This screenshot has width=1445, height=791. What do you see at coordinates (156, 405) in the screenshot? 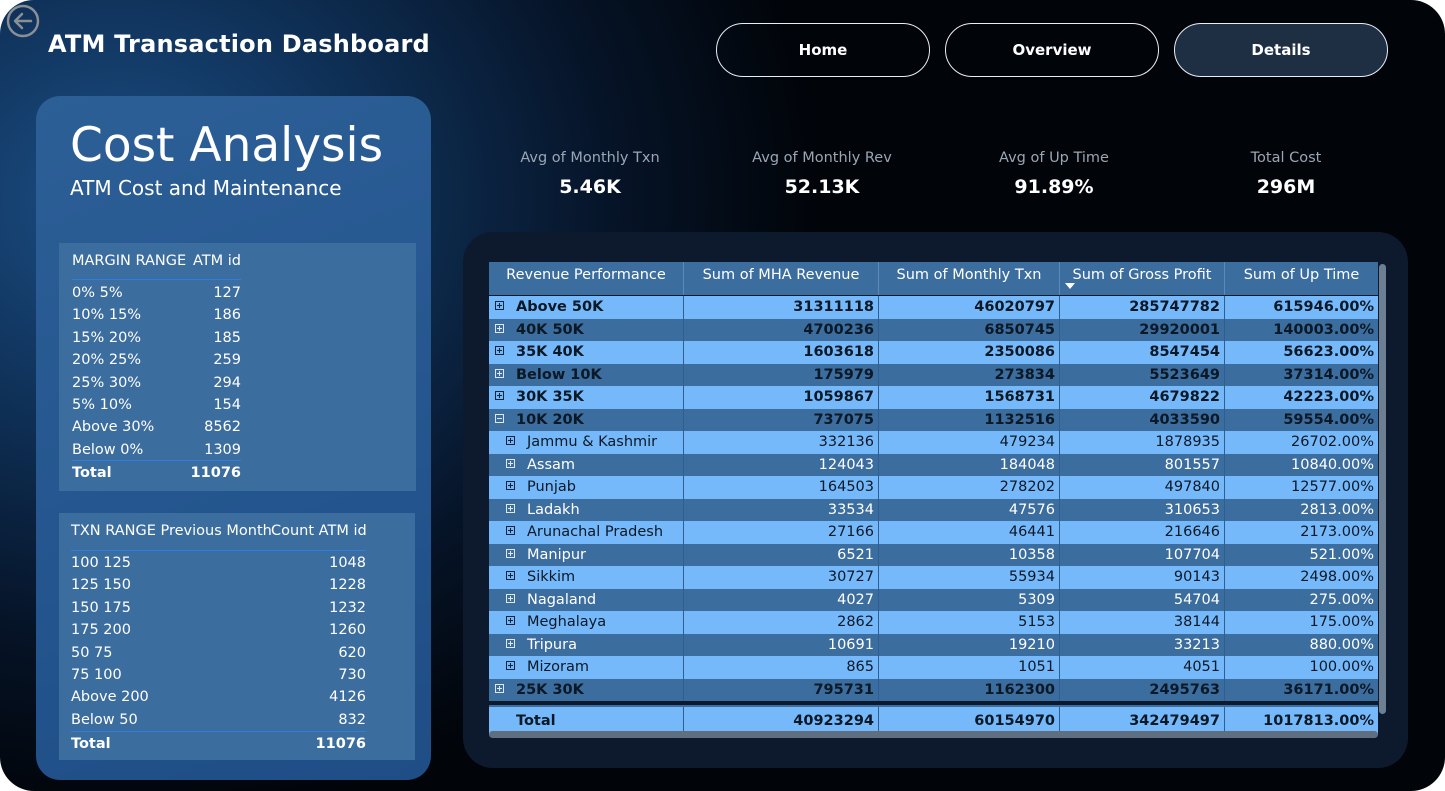
I see `table-row: 5% 10% 154` at bounding box center [156, 405].